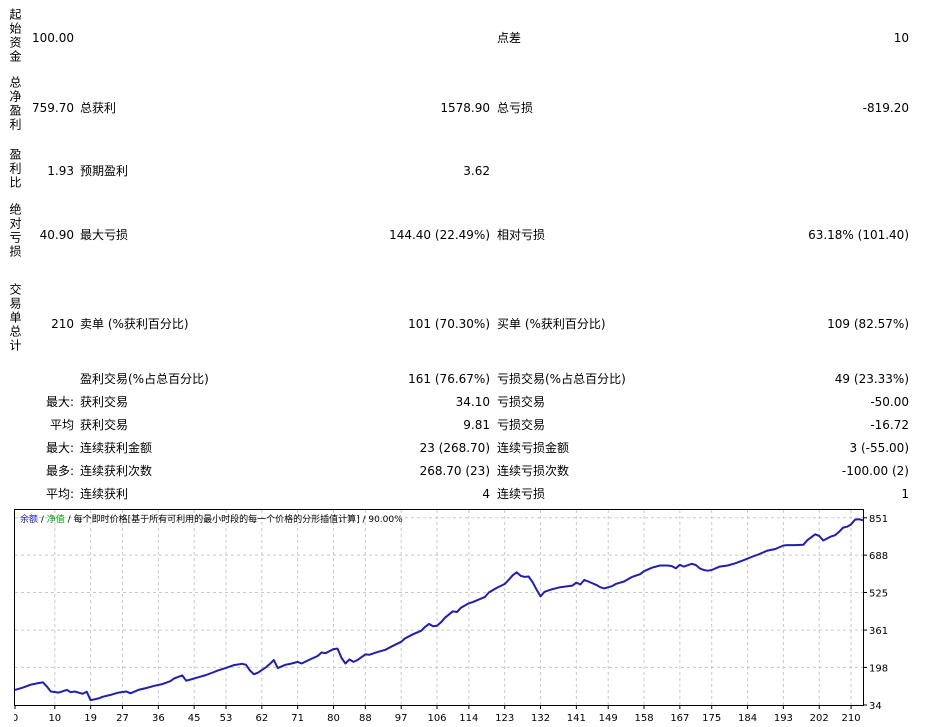 This screenshot has height=727, width=936. Describe the element at coordinates (878, 556) in the screenshot. I see `y-tick-label: 688` at that location.